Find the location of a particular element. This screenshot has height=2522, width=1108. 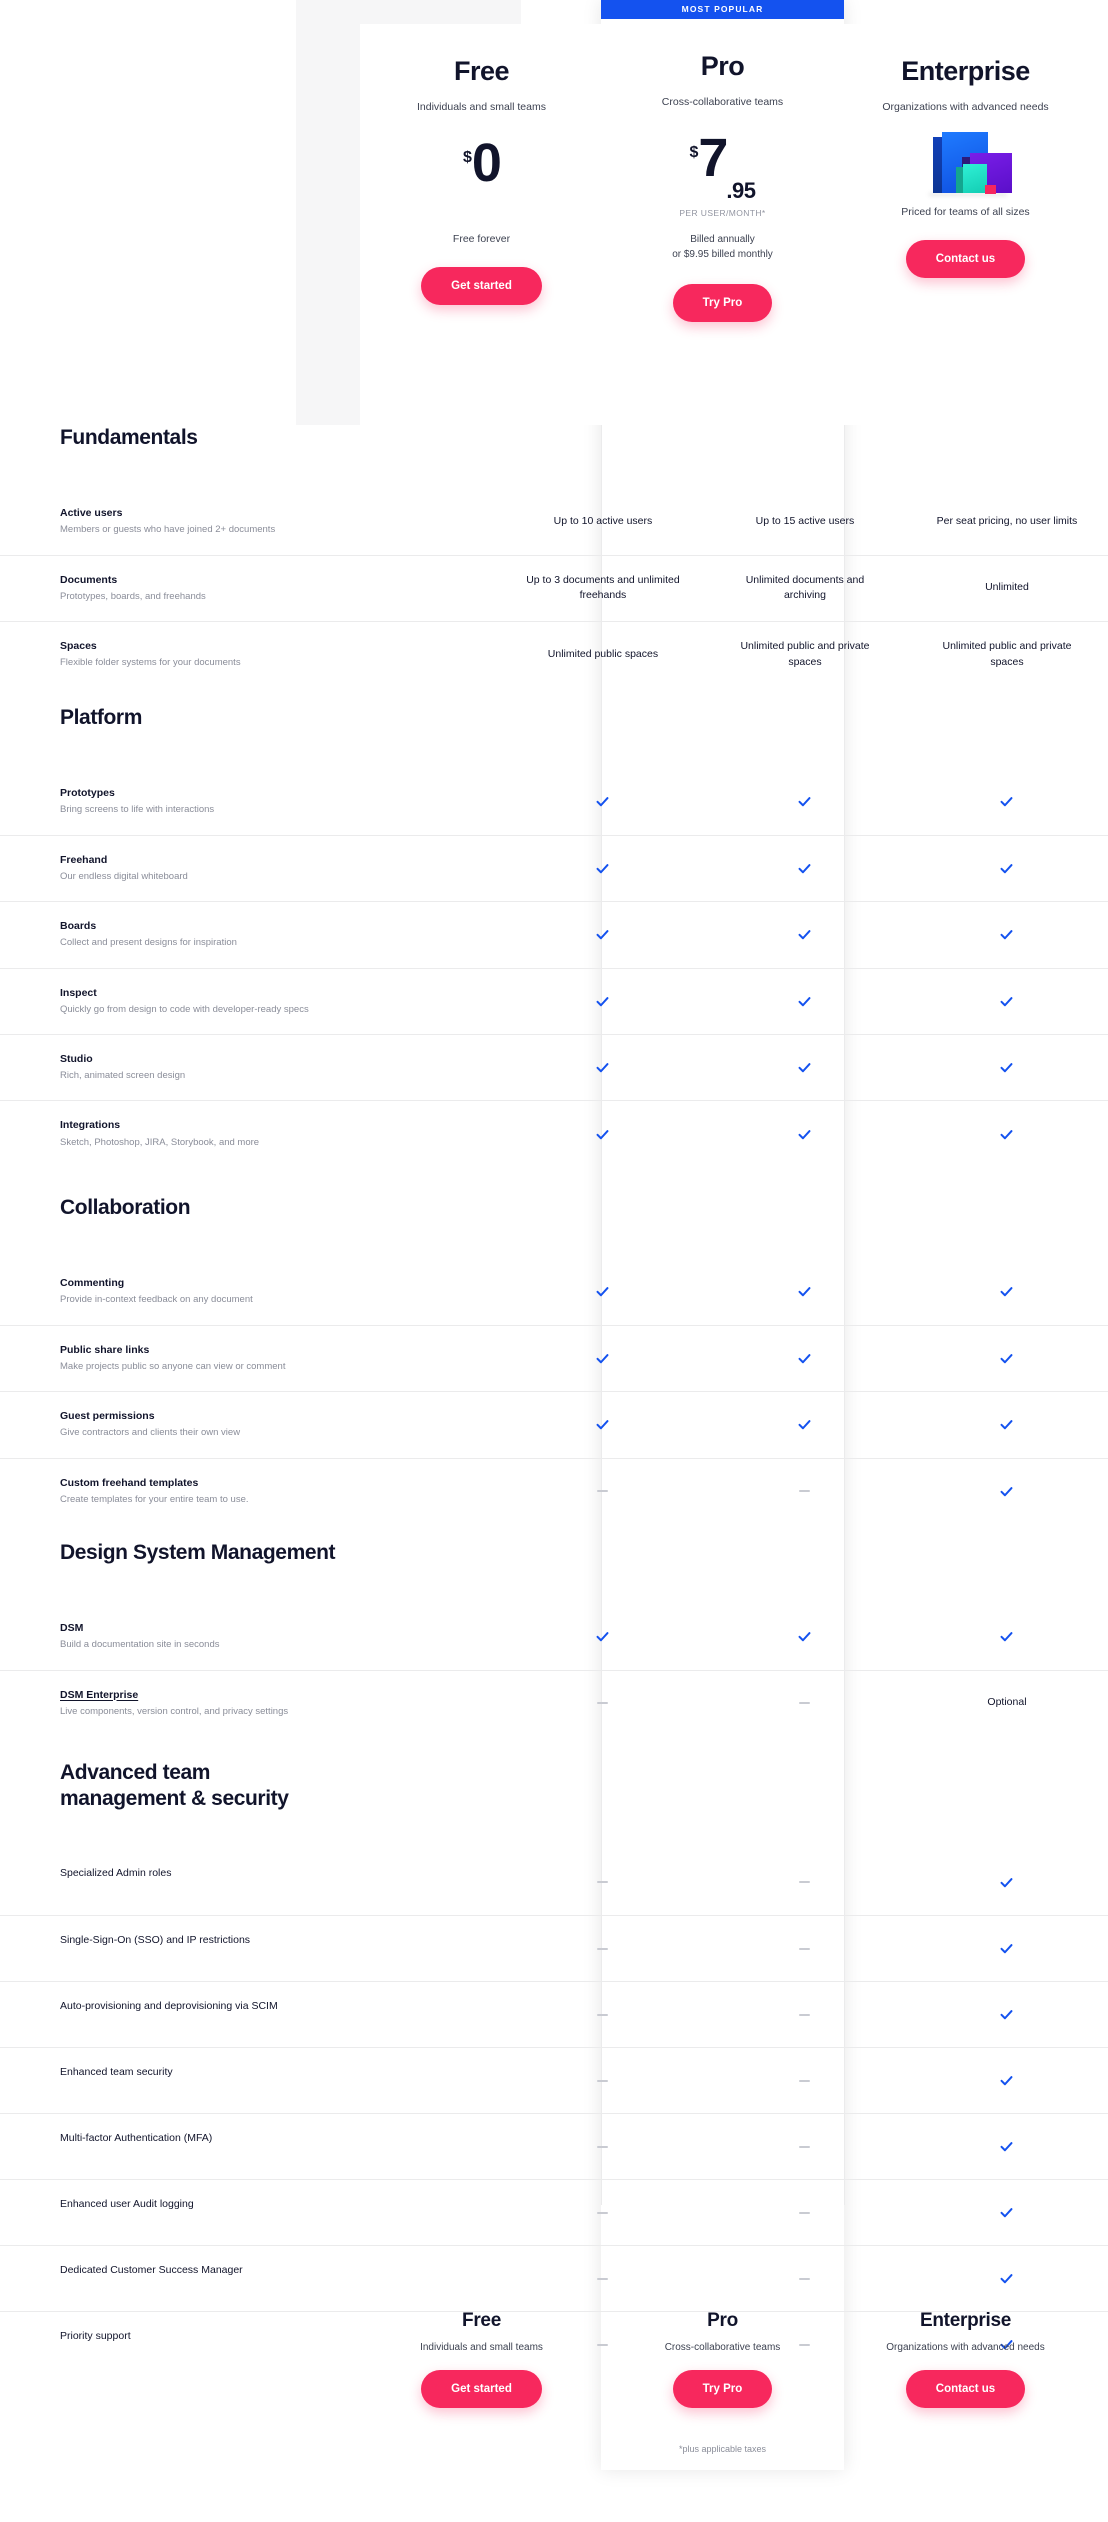

footer-try-pro-button: Try Pro is located at coordinates (722, 2389).